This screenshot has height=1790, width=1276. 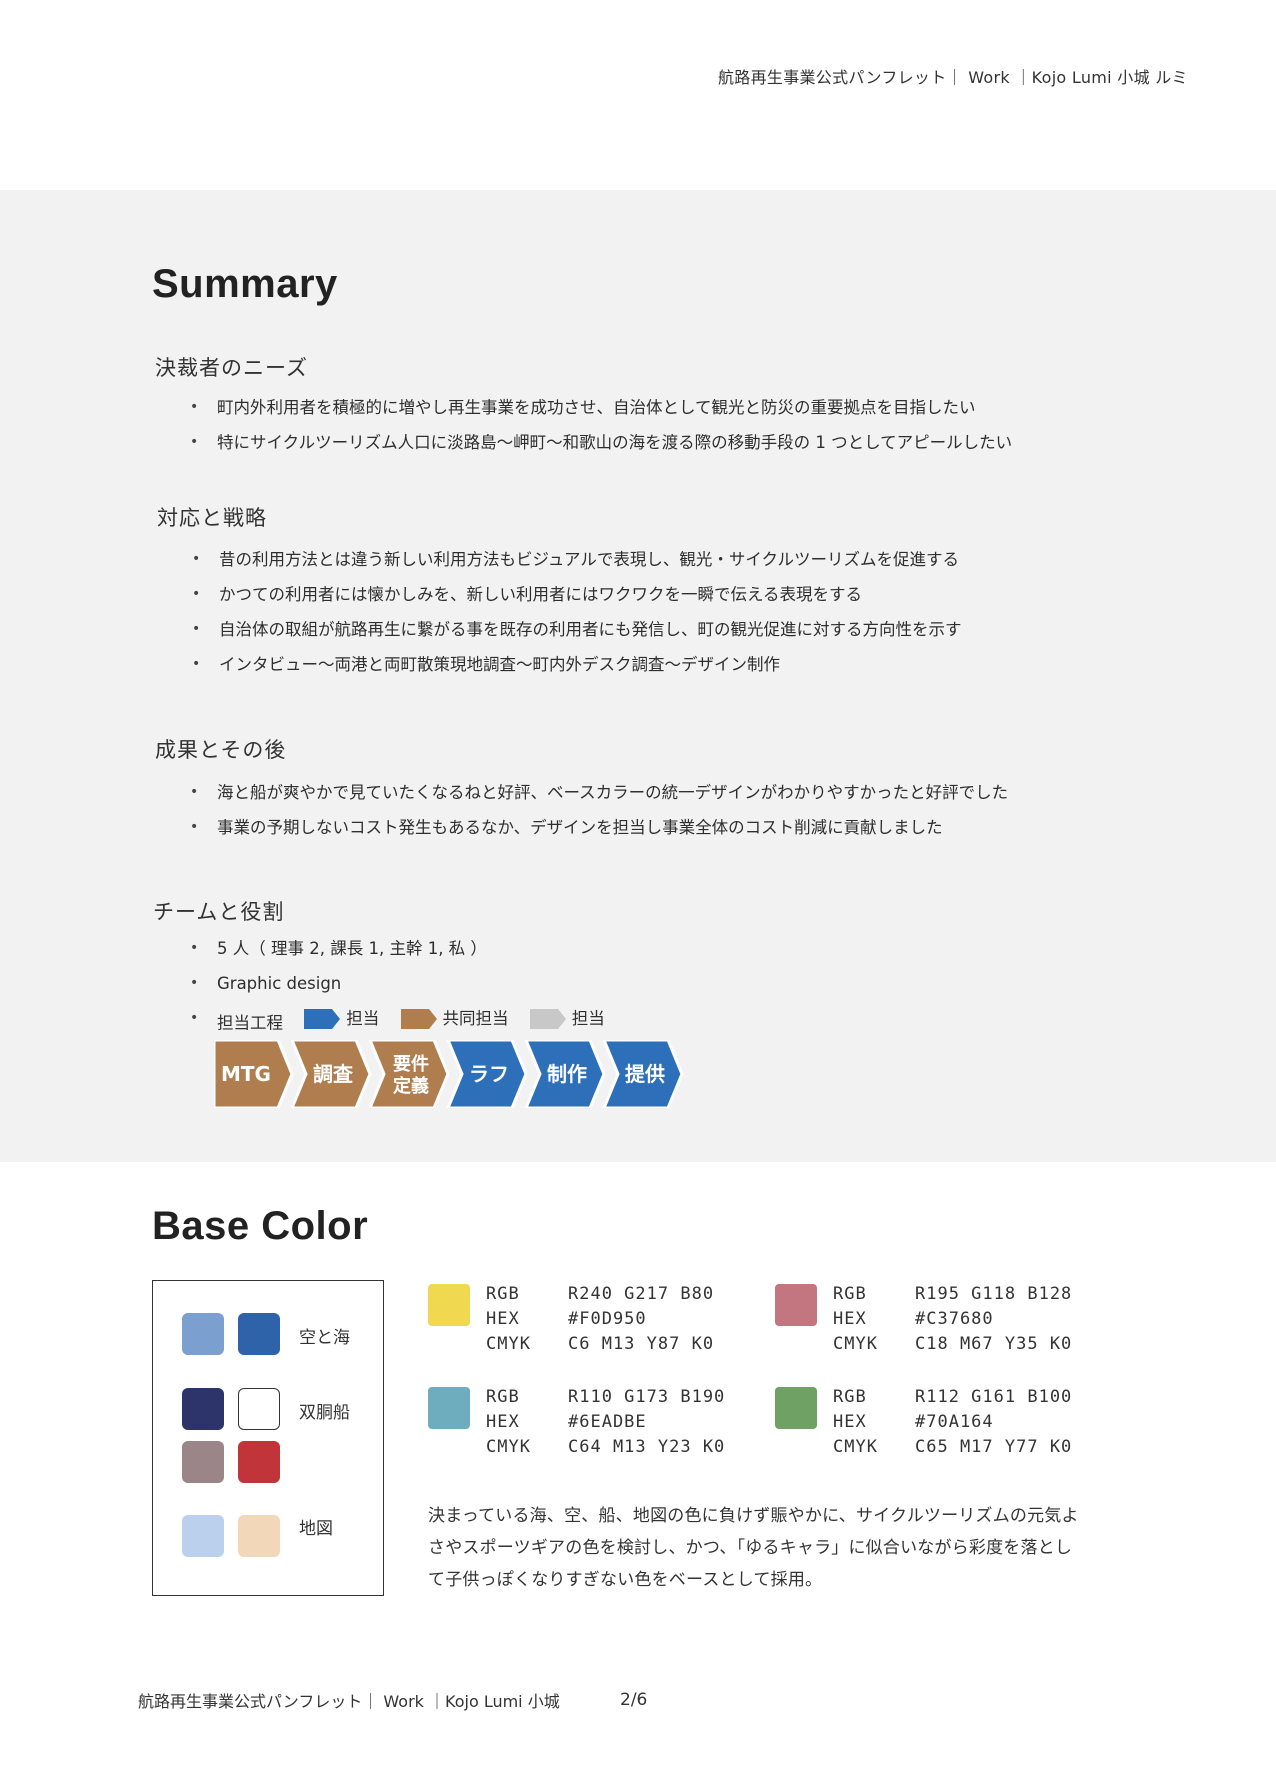 I want to click on legend-item-none: 担当, so click(x=567, y=1018).